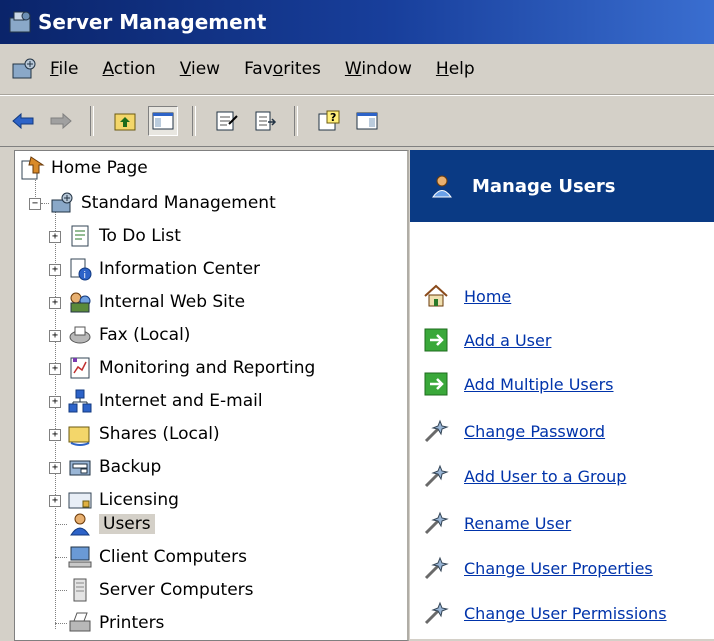 The width and height of the screenshot is (714, 641). Describe the element at coordinates (115, 623) in the screenshot. I see `tree-item-printers: Printers` at that location.